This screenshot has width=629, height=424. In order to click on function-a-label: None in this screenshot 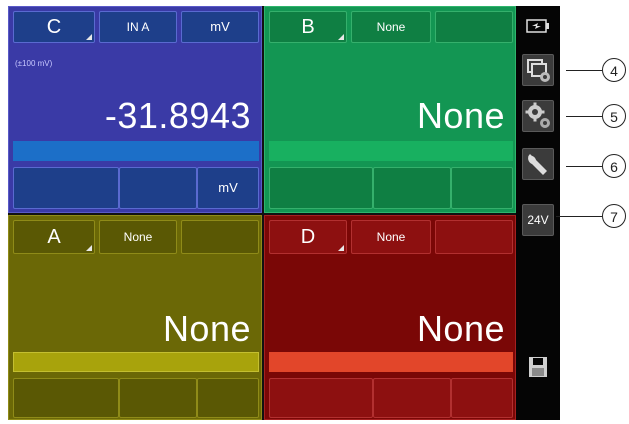, I will do `click(138, 237)`.